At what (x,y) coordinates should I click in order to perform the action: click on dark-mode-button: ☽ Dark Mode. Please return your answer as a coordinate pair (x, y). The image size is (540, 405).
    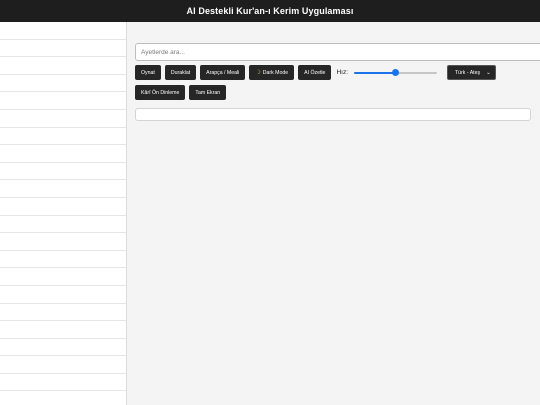
    Looking at the image, I should click on (272, 72).